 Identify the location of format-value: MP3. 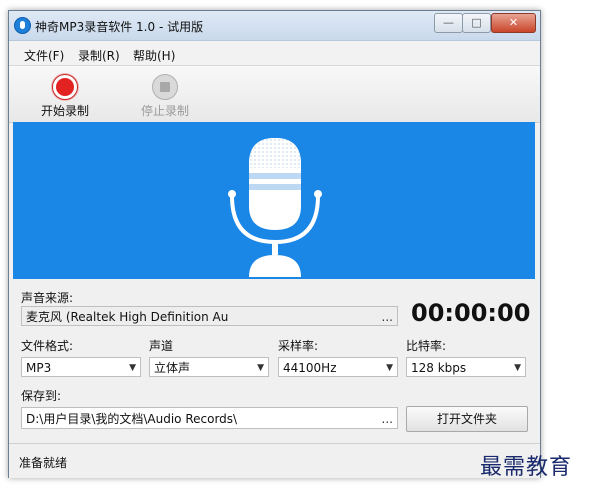
(39, 368).